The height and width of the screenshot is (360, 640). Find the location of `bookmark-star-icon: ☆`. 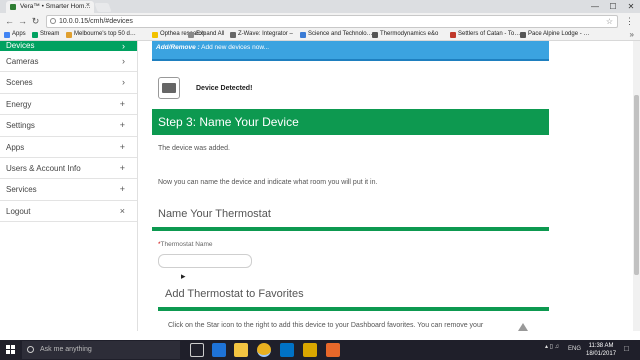

bookmark-star-icon: ☆ is located at coordinates (609, 21).